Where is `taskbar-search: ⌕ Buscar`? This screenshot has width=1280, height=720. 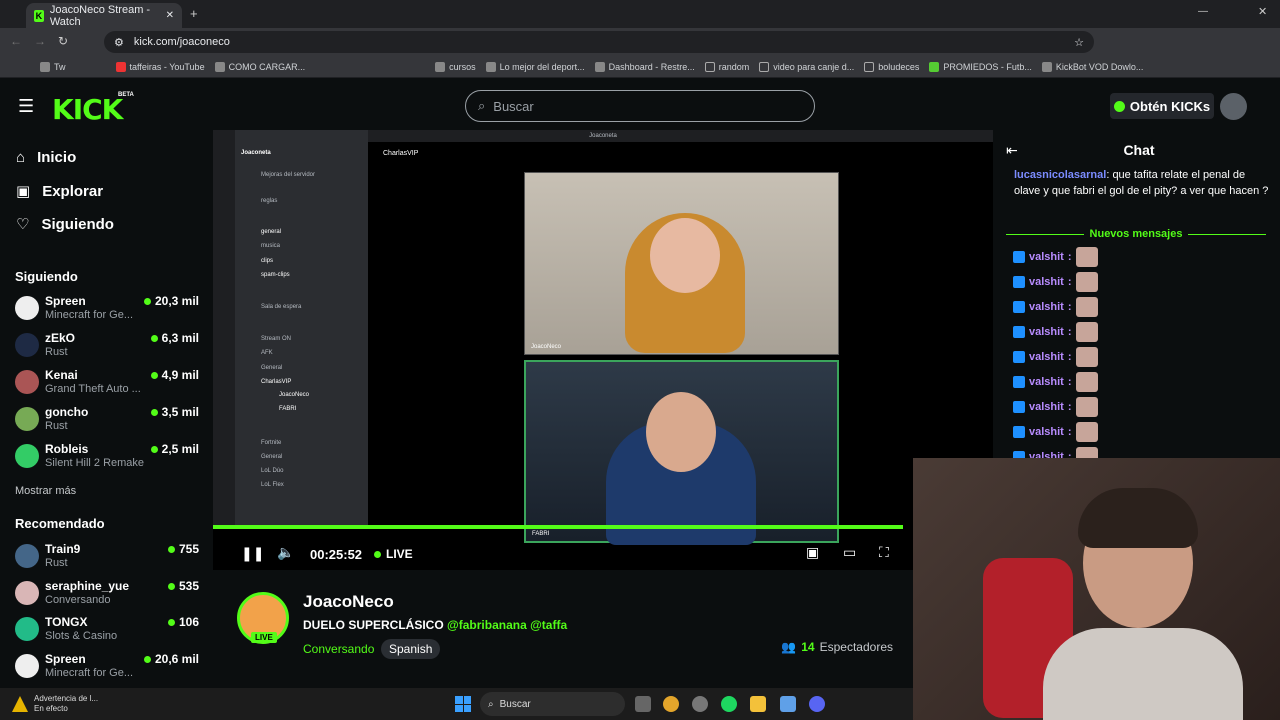 taskbar-search: ⌕ Buscar is located at coordinates (552, 704).